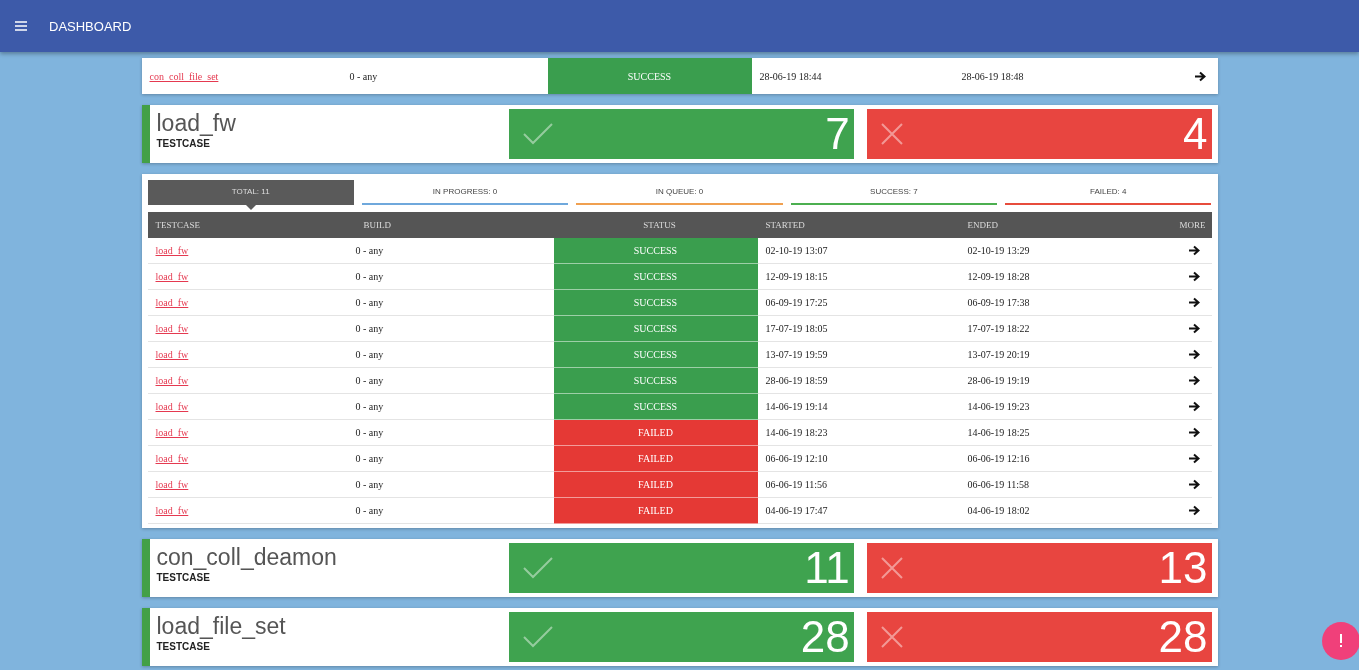 The height and width of the screenshot is (670, 1359). Describe the element at coordinates (998, 458) in the screenshot. I see `ended-text: 06-06-19 12:16` at that location.